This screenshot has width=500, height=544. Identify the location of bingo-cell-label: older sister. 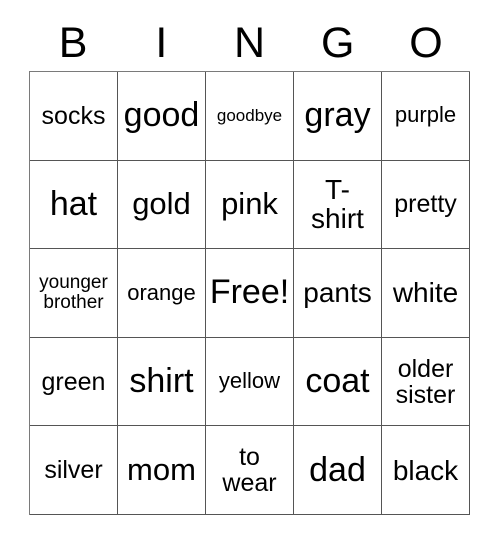
(425, 381).